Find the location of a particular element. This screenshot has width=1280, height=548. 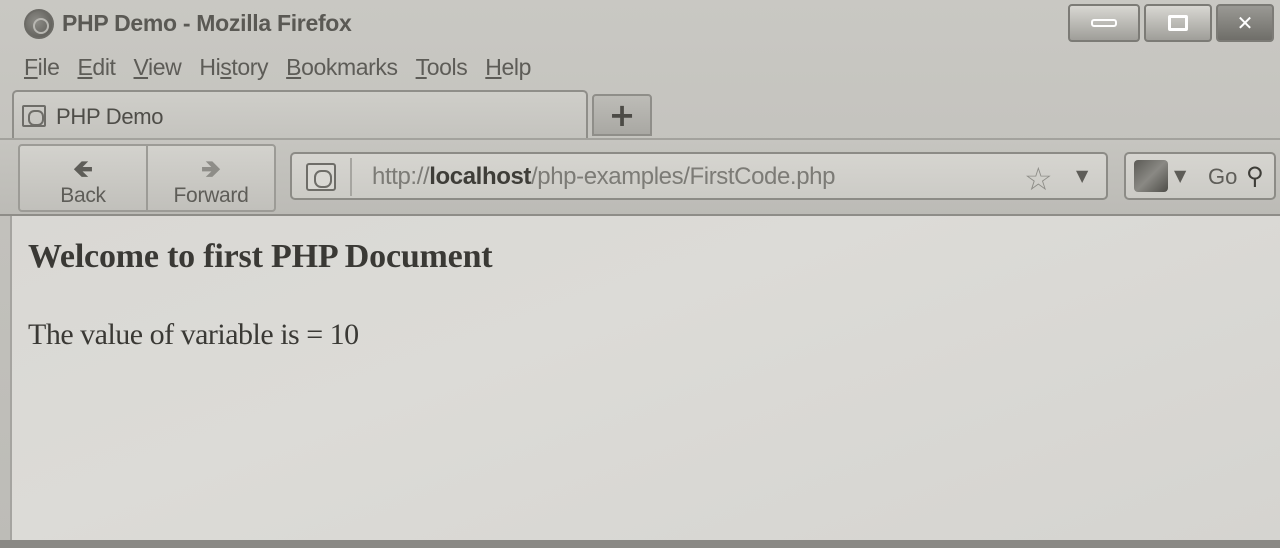

search-engine-icon is located at coordinates (1151, 176).